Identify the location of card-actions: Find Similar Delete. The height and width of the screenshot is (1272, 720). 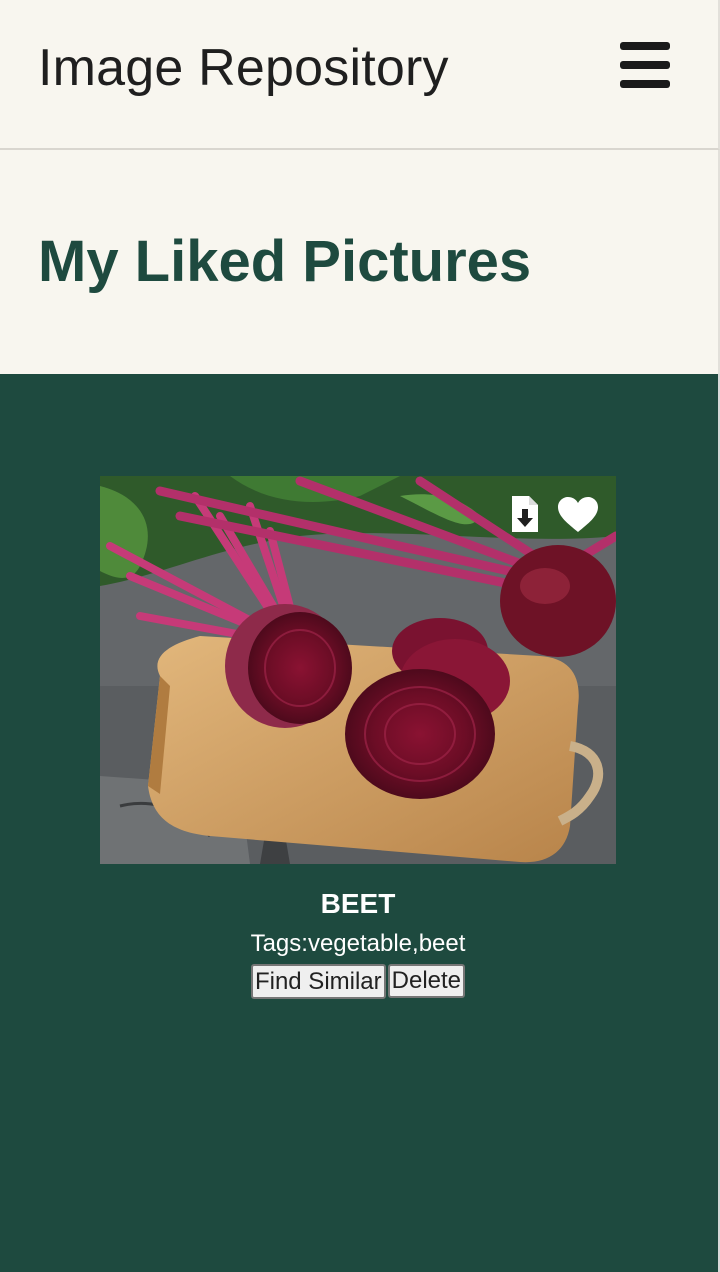
(358, 981).